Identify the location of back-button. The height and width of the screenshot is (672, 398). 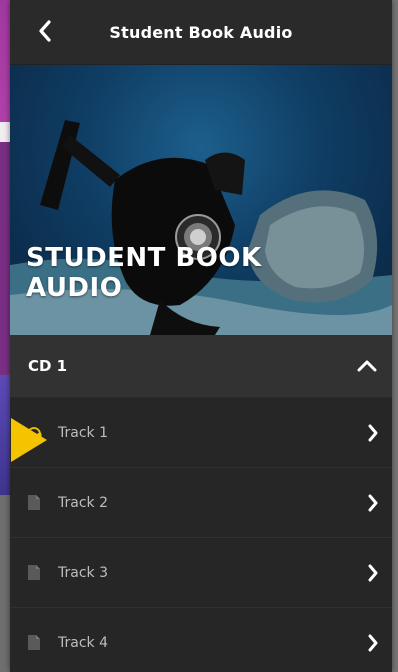
(45, 31).